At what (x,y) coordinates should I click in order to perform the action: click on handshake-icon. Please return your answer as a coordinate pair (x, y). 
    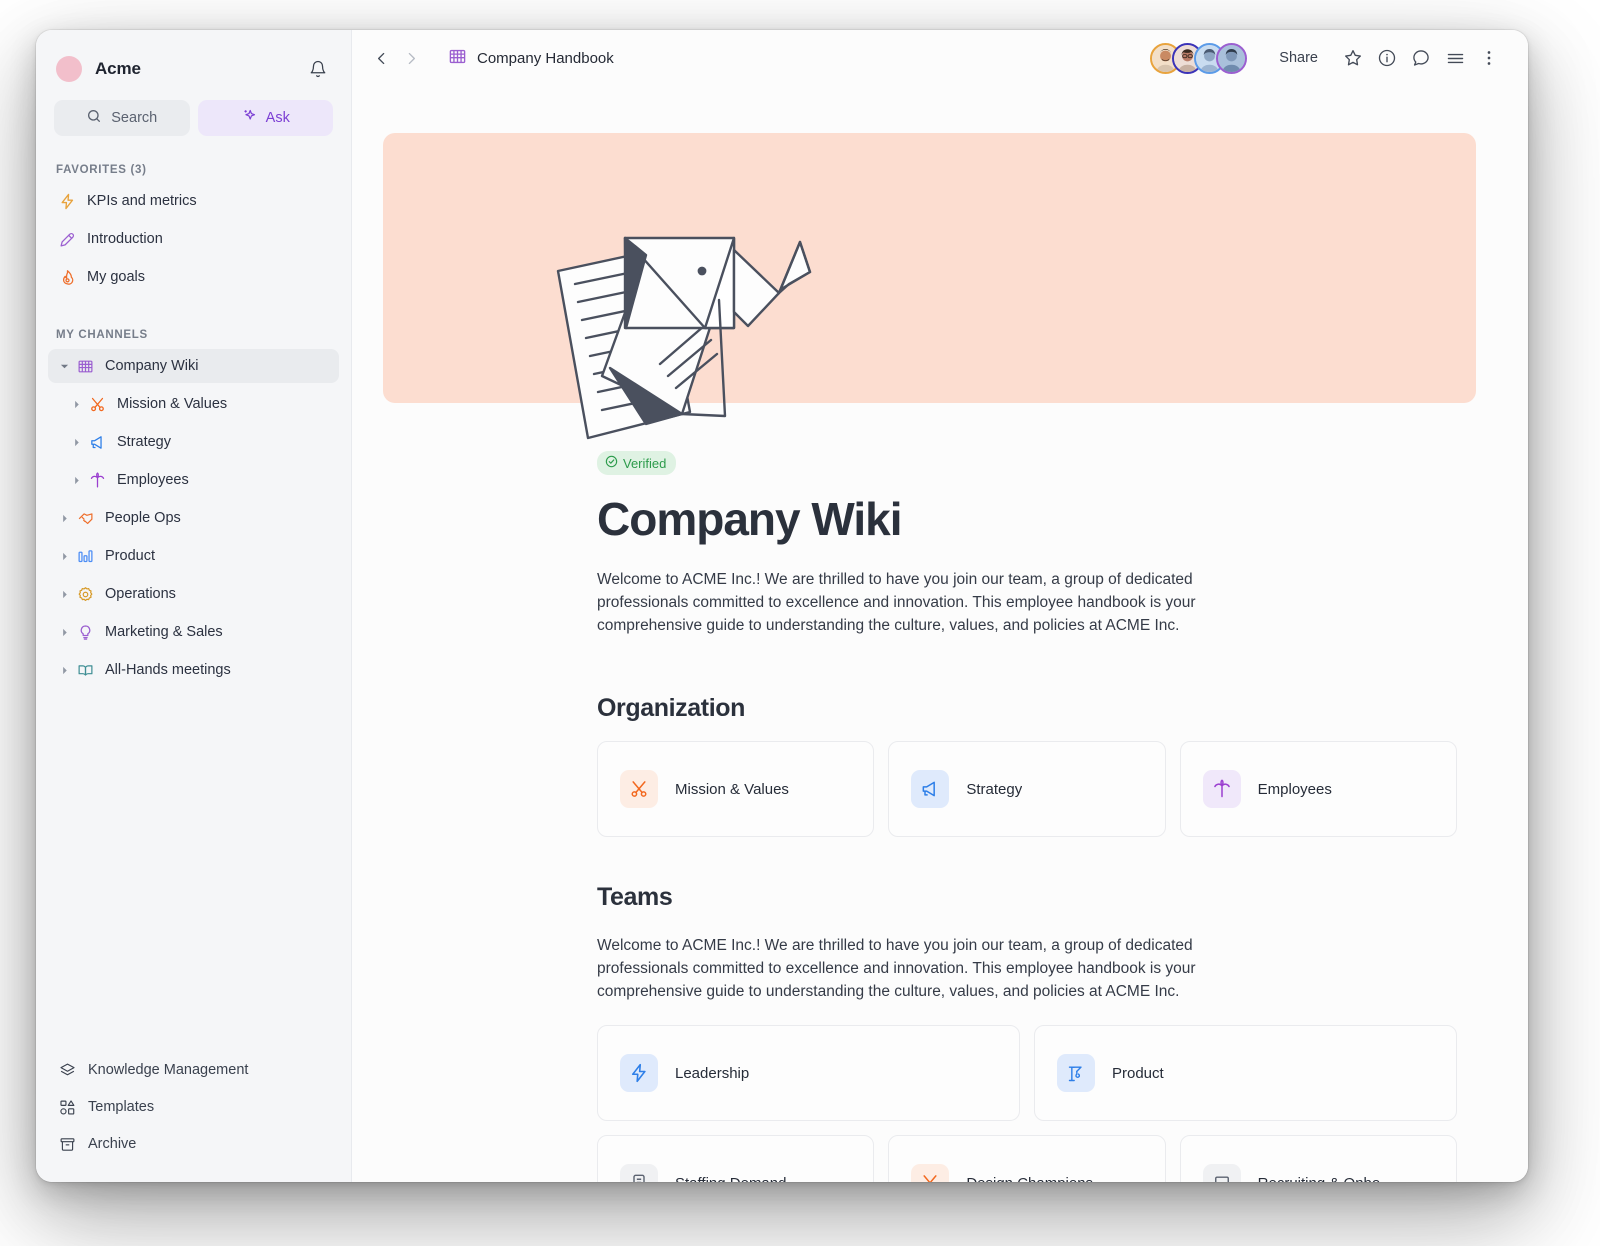
    Looking at the image, I should click on (85, 518).